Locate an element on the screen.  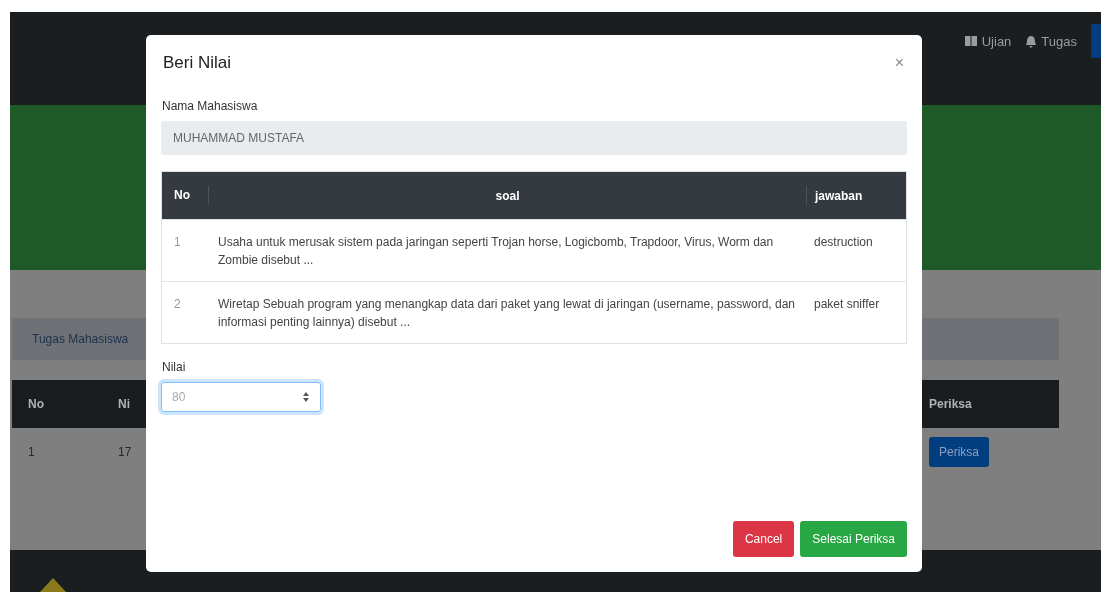
column-header: Ni is located at coordinates (124, 404).